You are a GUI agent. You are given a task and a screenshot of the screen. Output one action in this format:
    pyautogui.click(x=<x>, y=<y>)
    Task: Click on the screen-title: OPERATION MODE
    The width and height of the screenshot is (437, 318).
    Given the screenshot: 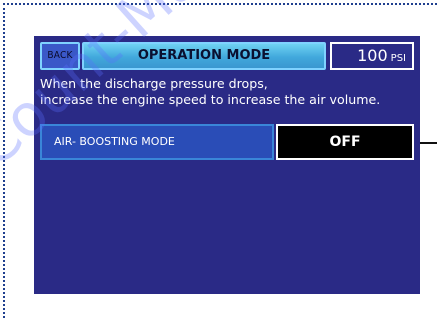 What is the action you would take?
    pyautogui.click(x=204, y=56)
    